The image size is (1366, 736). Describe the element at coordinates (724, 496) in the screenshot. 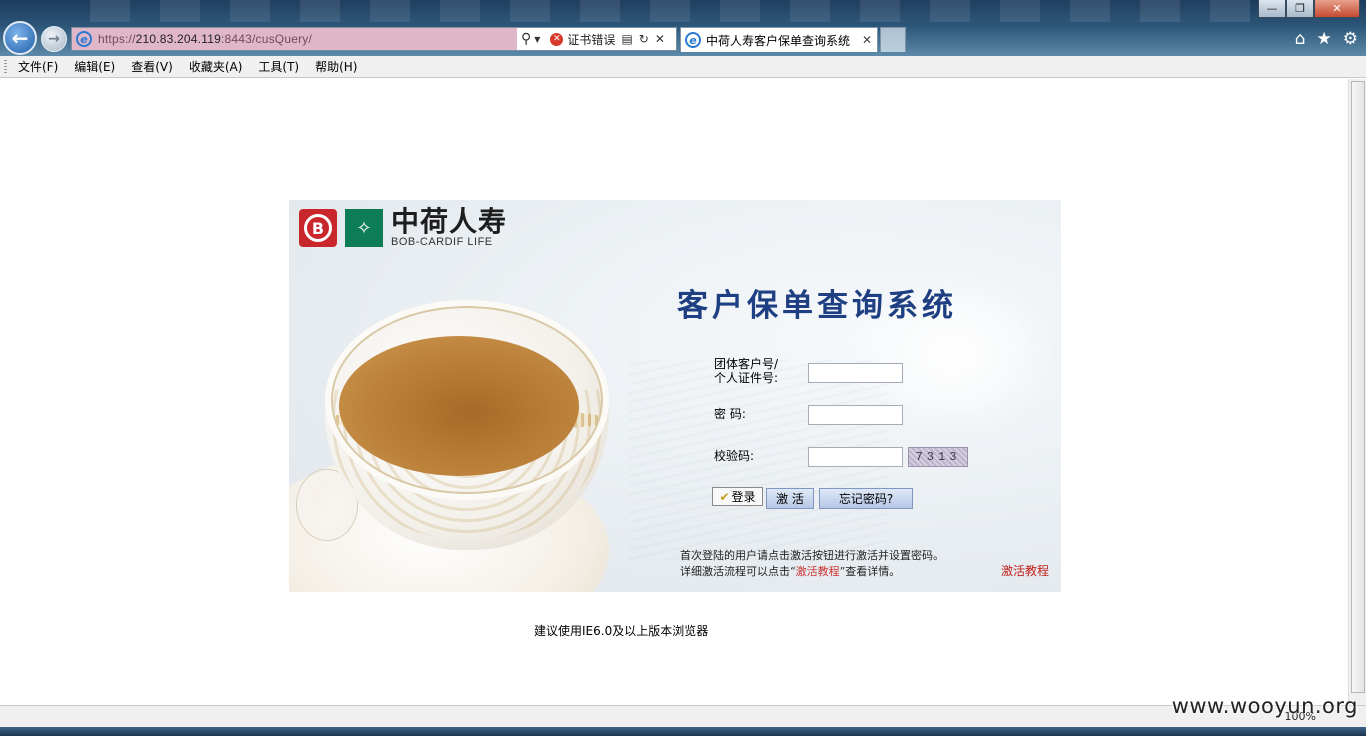

I see `checkmark-icon: ✔` at that location.